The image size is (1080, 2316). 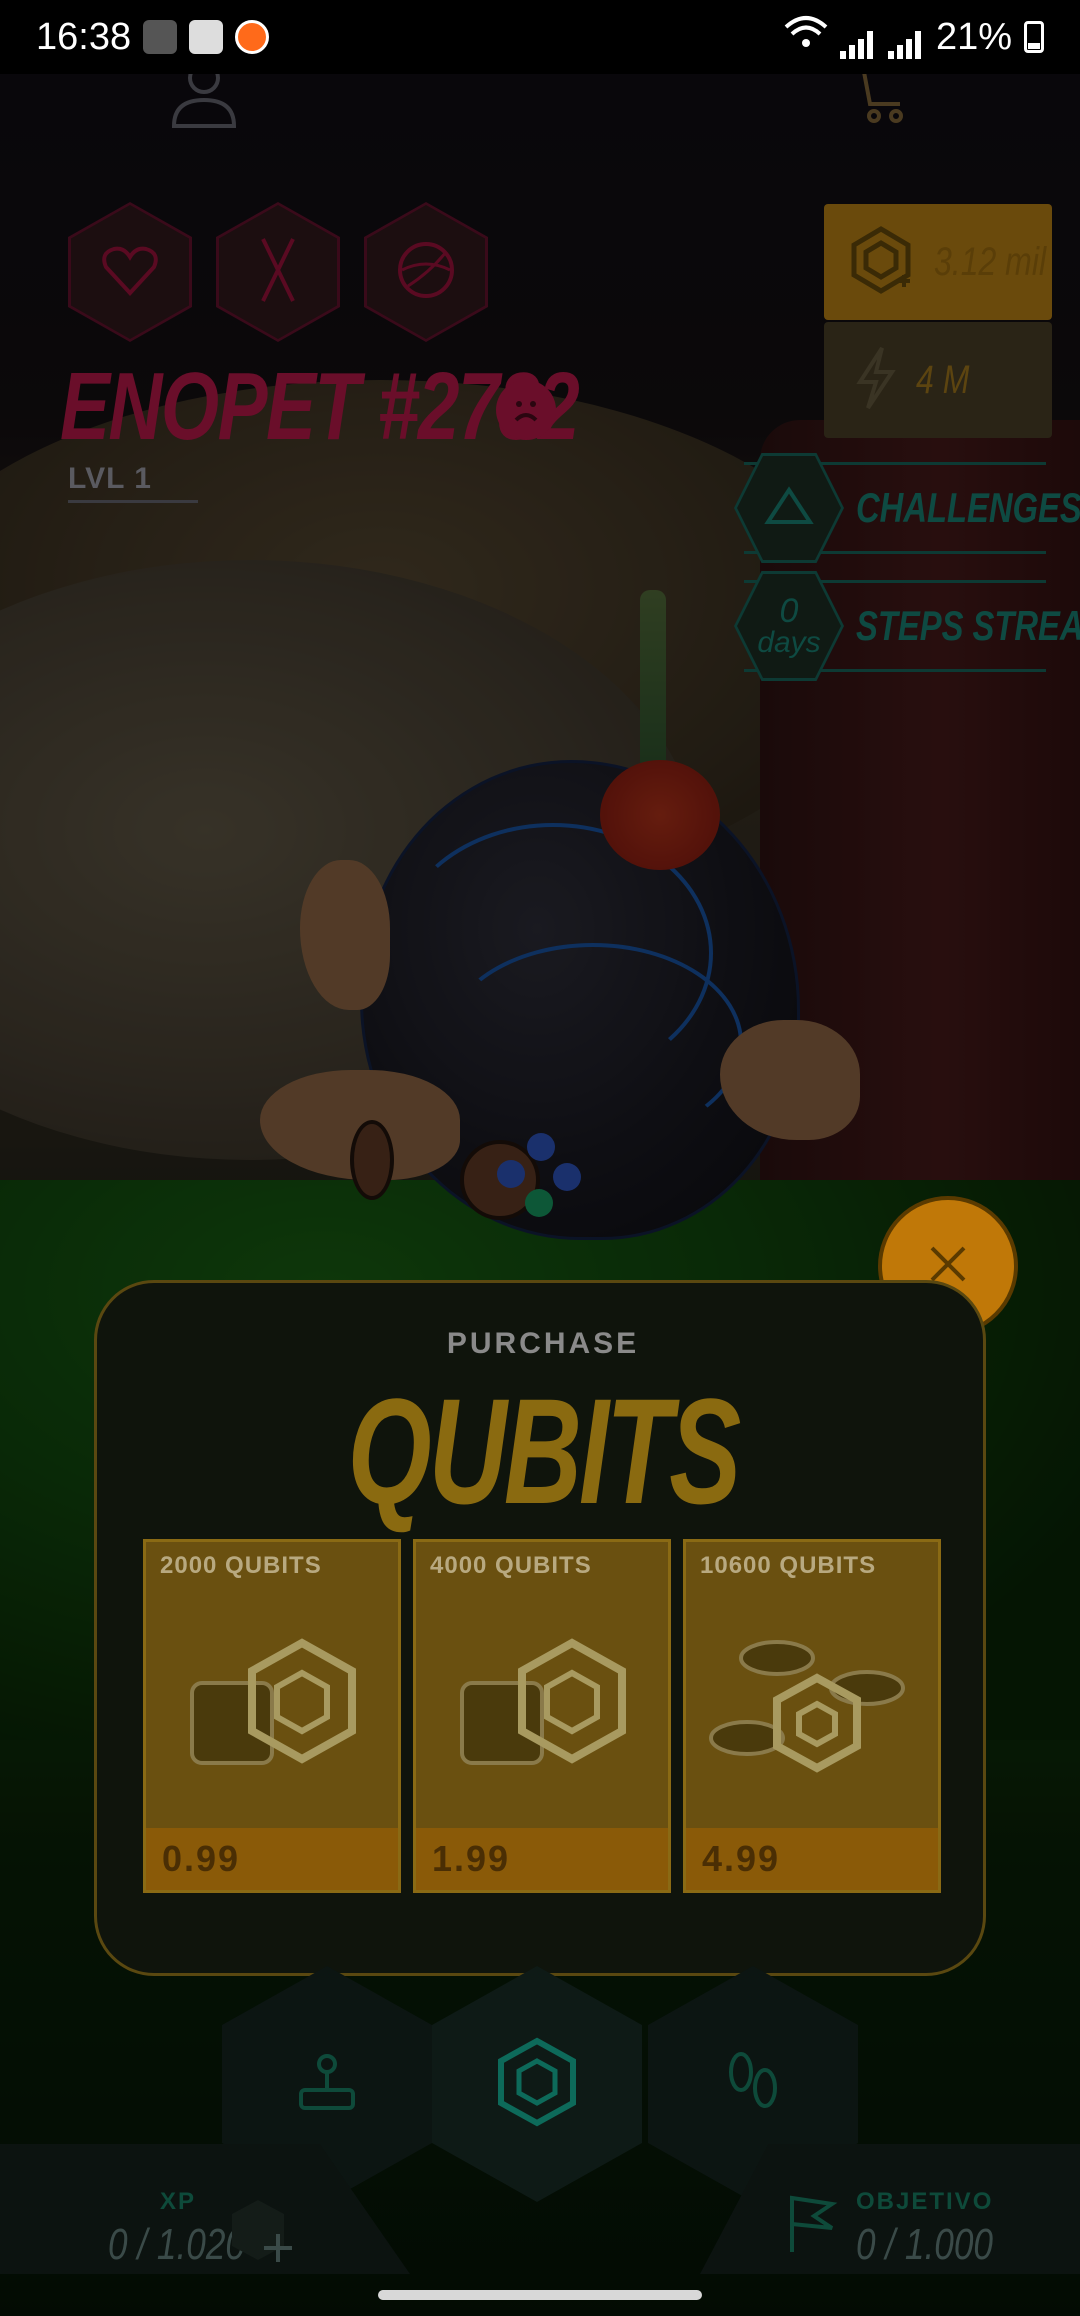 I want to click on coin-pile-icon, so click(x=812, y=1708).